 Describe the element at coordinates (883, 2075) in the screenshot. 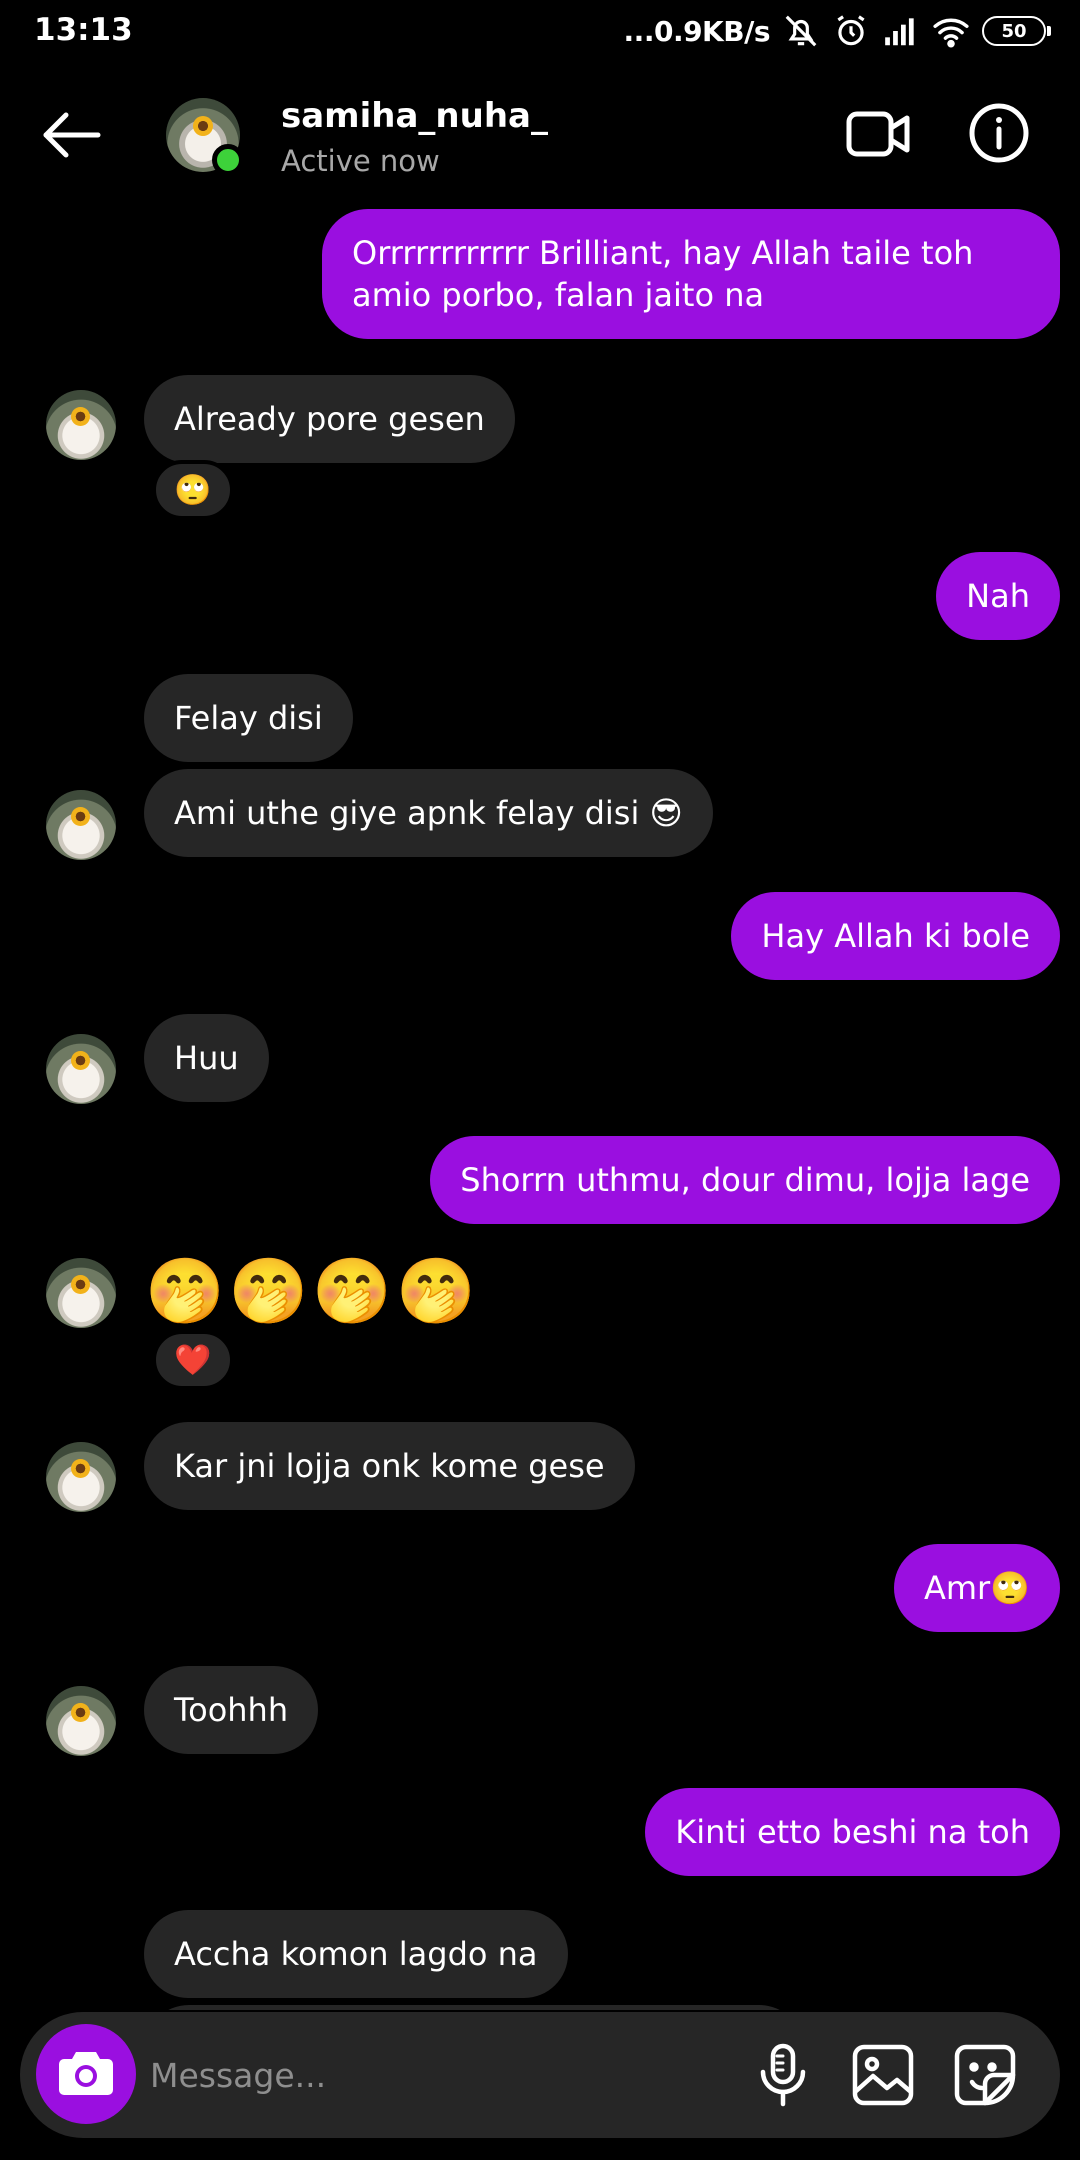

I see `gallery-icon` at that location.